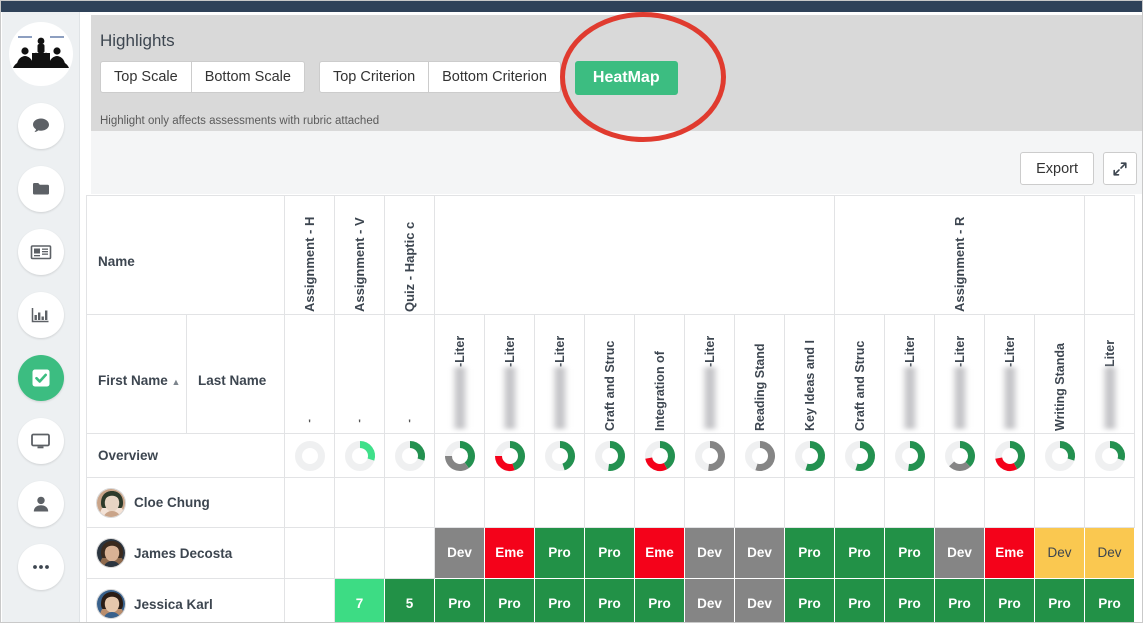 This screenshot has width=1143, height=623. What do you see at coordinates (374, 77) in the screenshot?
I see `top-criterion-button: Top Criterion` at bounding box center [374, 77].